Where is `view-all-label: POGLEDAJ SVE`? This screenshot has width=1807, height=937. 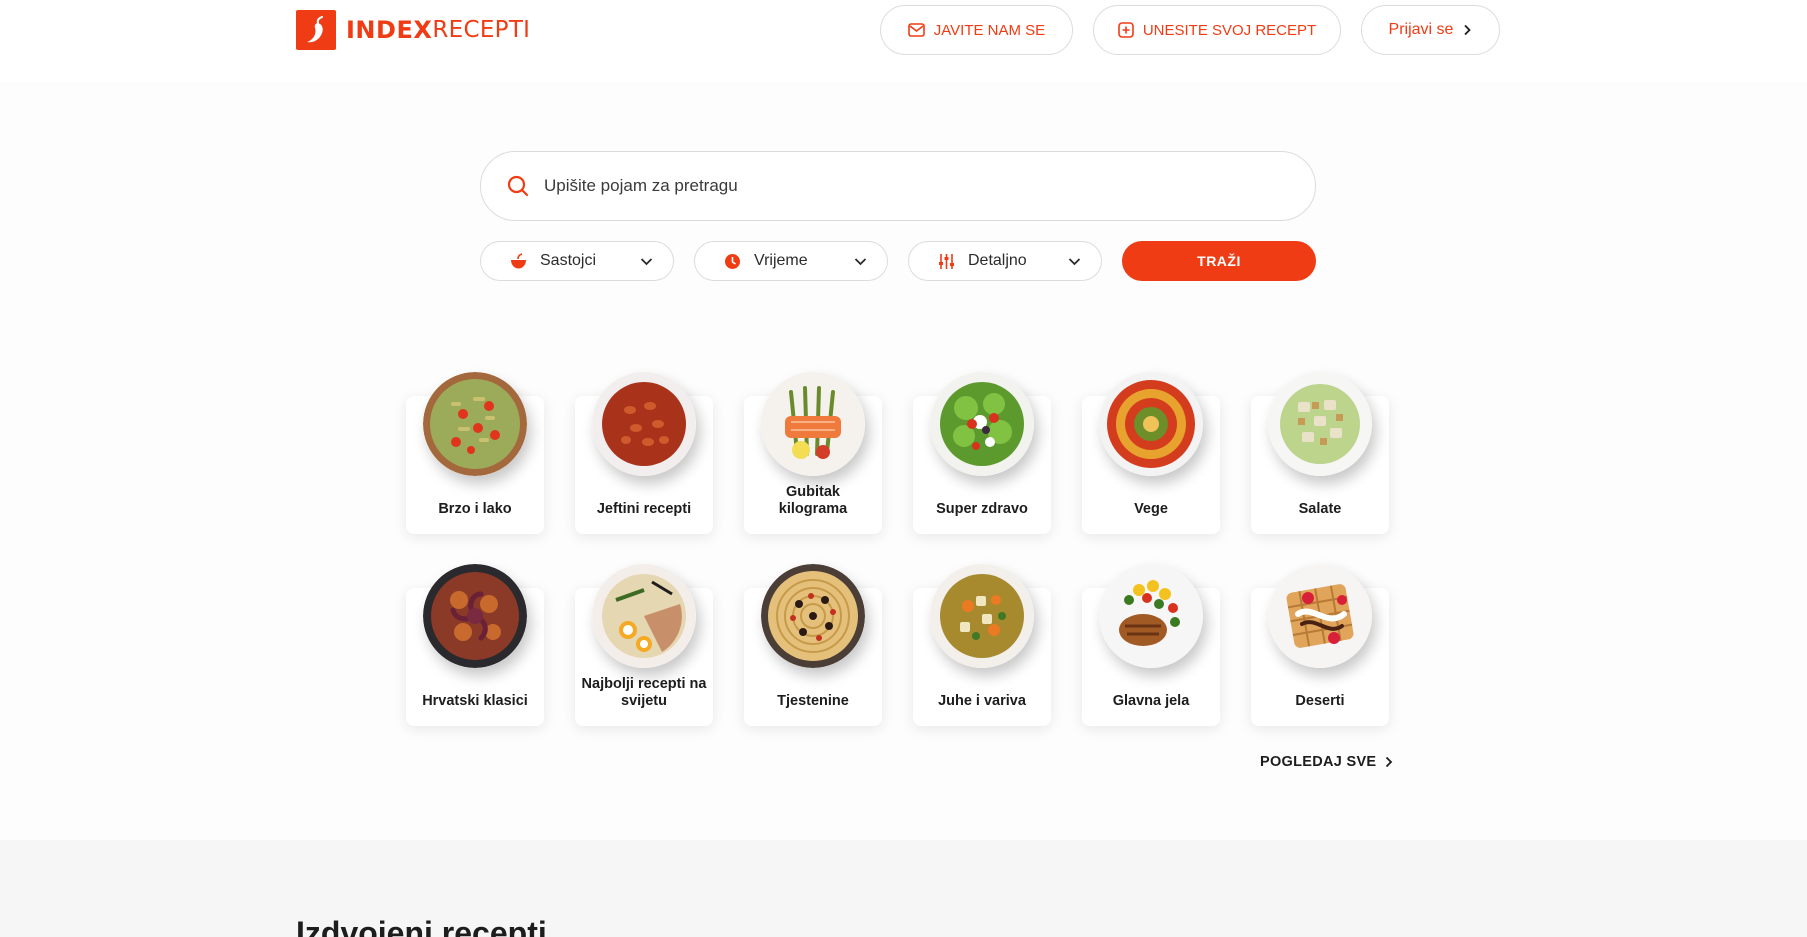
view-all-label: POGLEDAJ SVE is located at coordinates (1318, 762).